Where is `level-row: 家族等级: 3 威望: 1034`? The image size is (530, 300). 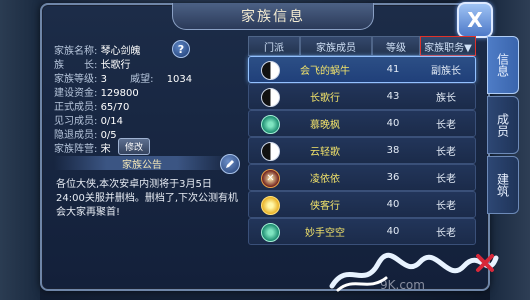
level-row: 家族等级: 3 威望: 1034 is located at coordinates (123, 77).